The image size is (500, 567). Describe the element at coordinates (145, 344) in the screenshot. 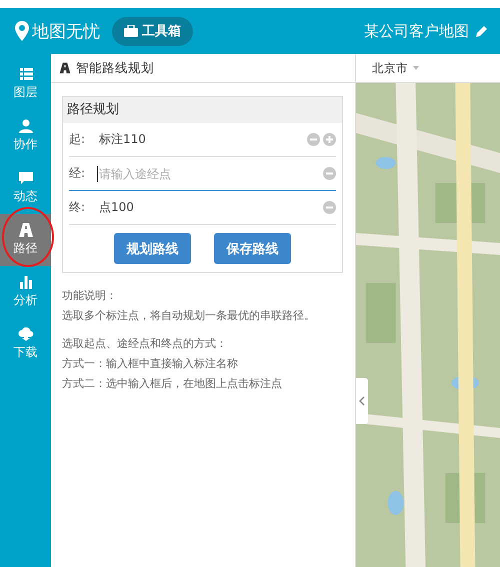

I see `help-text: 选取起点、途经点和终点的方式：` at that location.